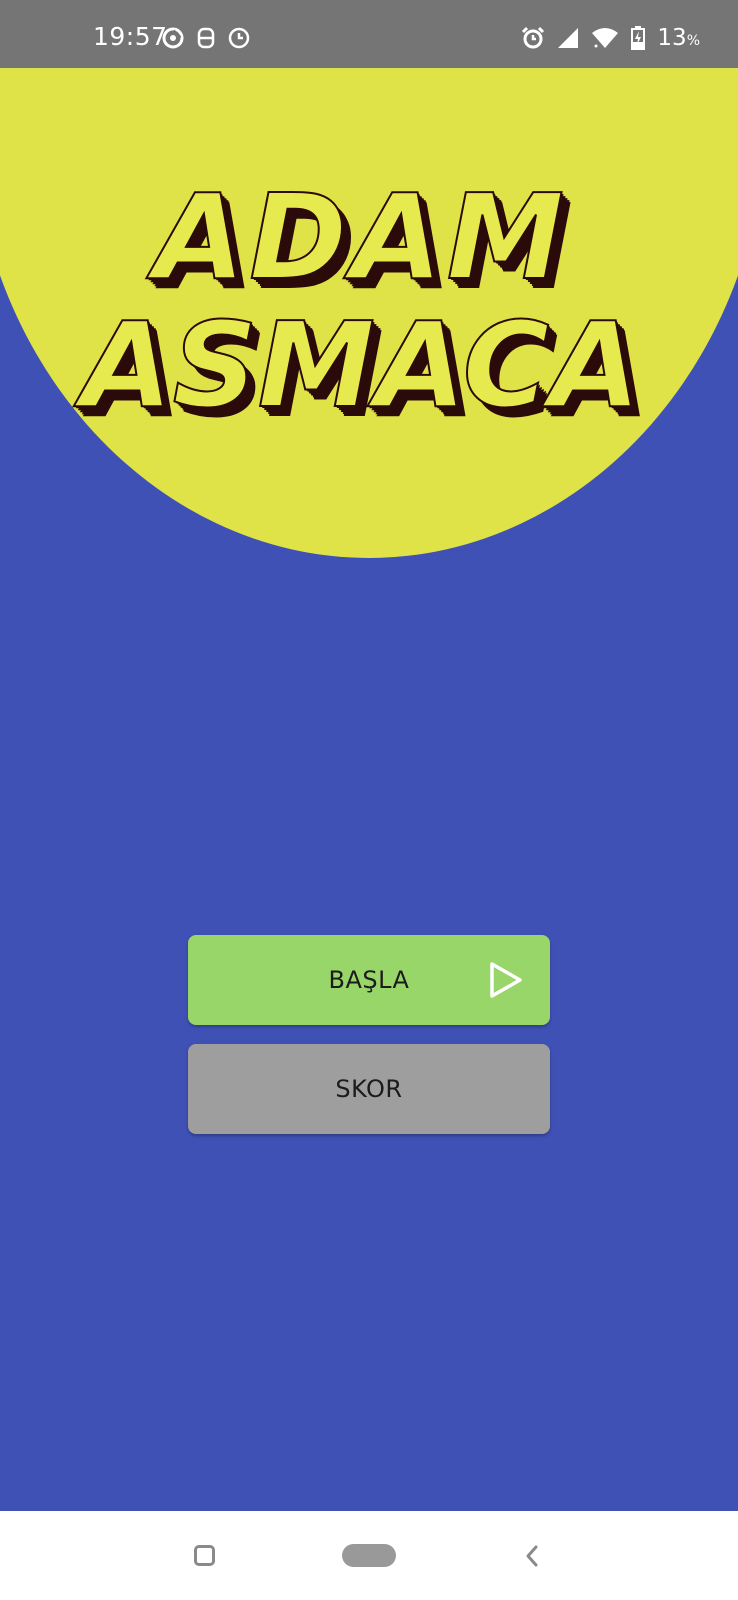 This screenshot has height=1600, width=738. What do you see at coordinates (533, 37) in the screenshot?
I see `alarm-icon` at bounding box center [533, 37].